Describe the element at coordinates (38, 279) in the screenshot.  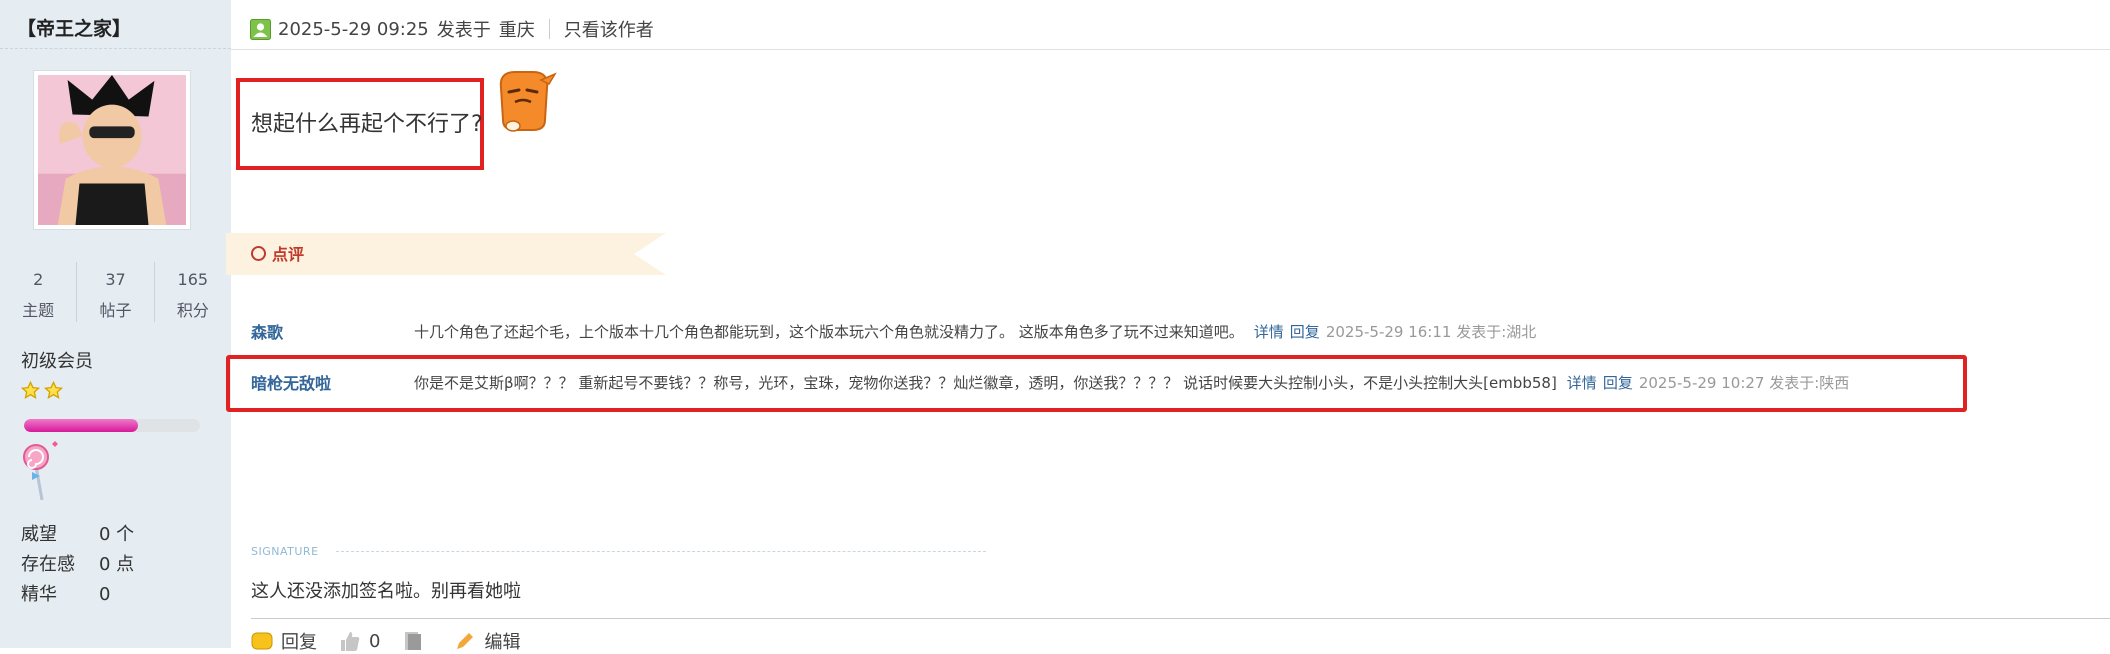
I see `stat-value: 2` at that location.